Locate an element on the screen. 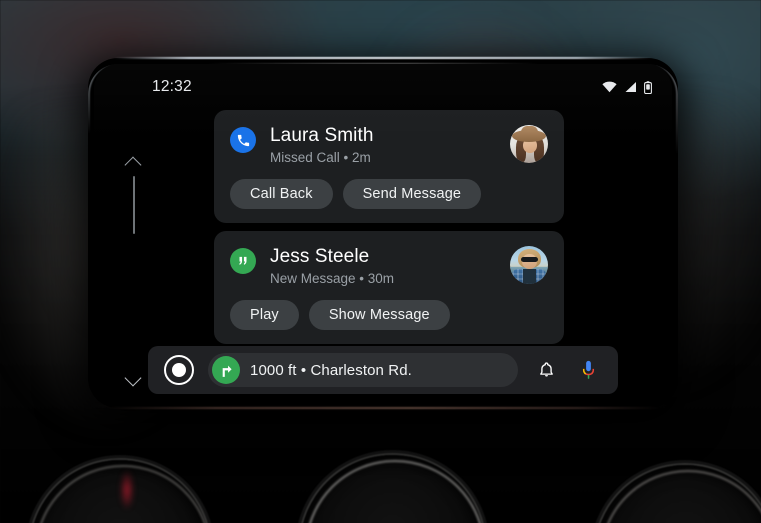  bottom-navigation-bar: 1000 ft • Charleston Rd. is located at coordinates (383, 370).